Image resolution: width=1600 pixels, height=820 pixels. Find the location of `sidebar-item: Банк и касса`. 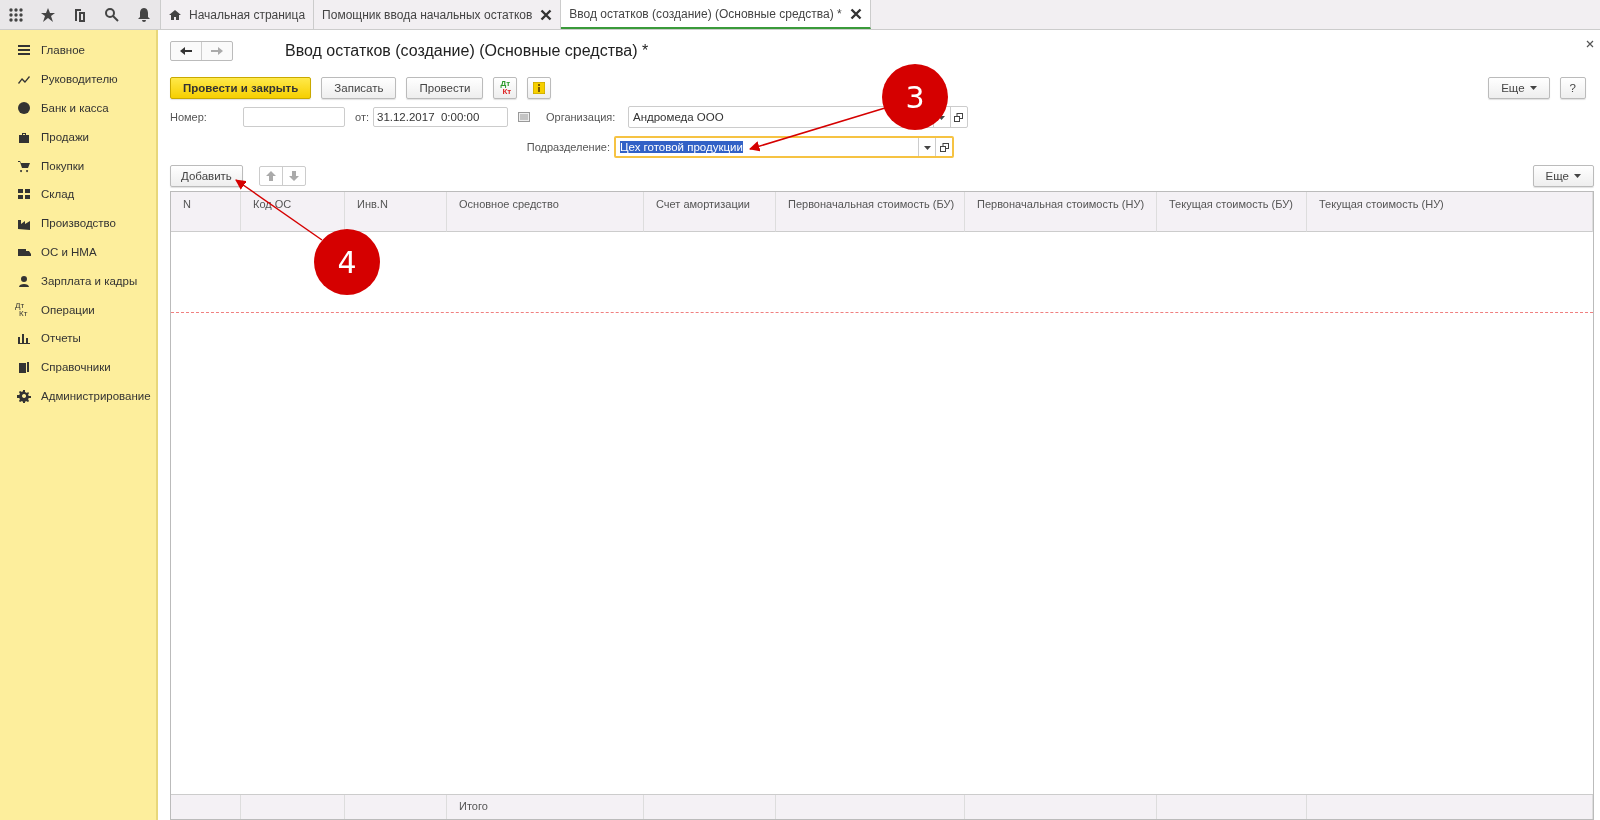

sidebar-item: Банк и касса is located at coordinates (78, 108).